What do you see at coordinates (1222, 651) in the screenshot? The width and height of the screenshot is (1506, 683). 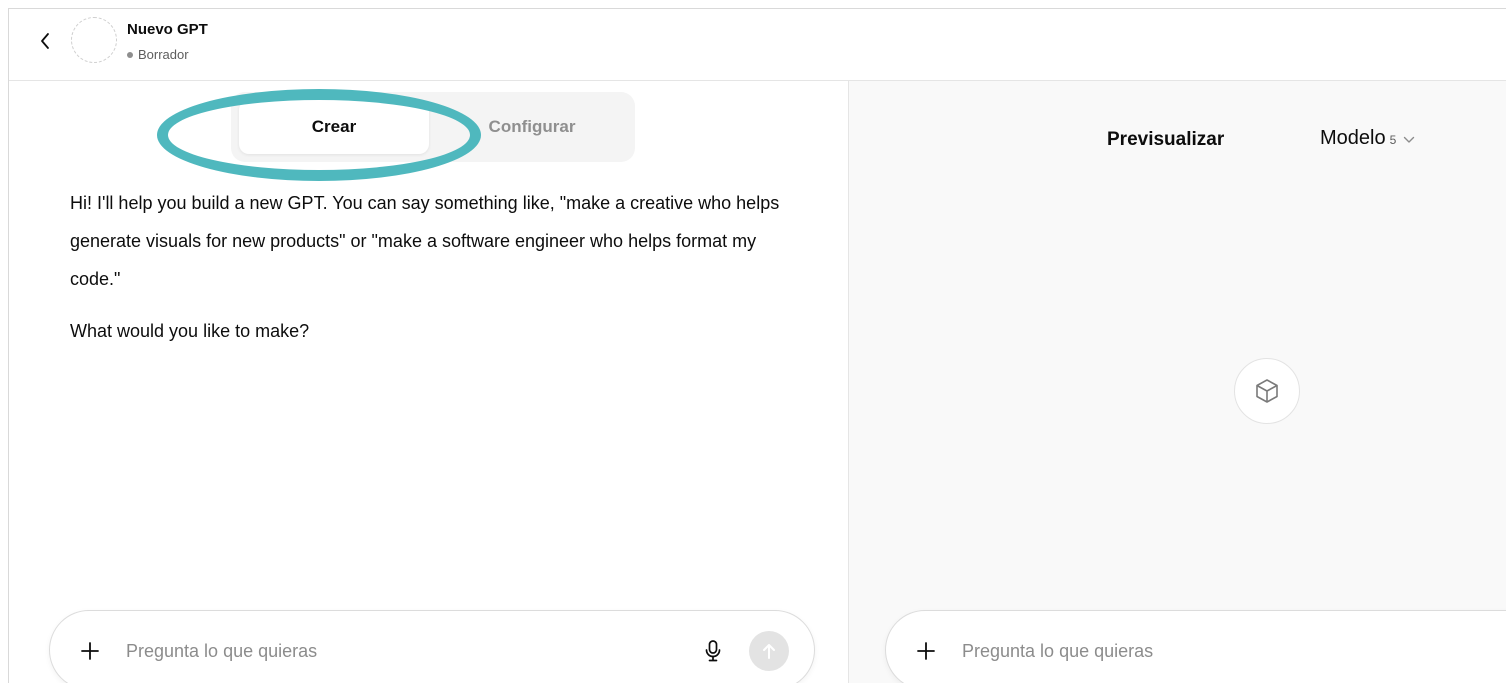 I see `preview-message-input` at bounding box center [1222, 651].